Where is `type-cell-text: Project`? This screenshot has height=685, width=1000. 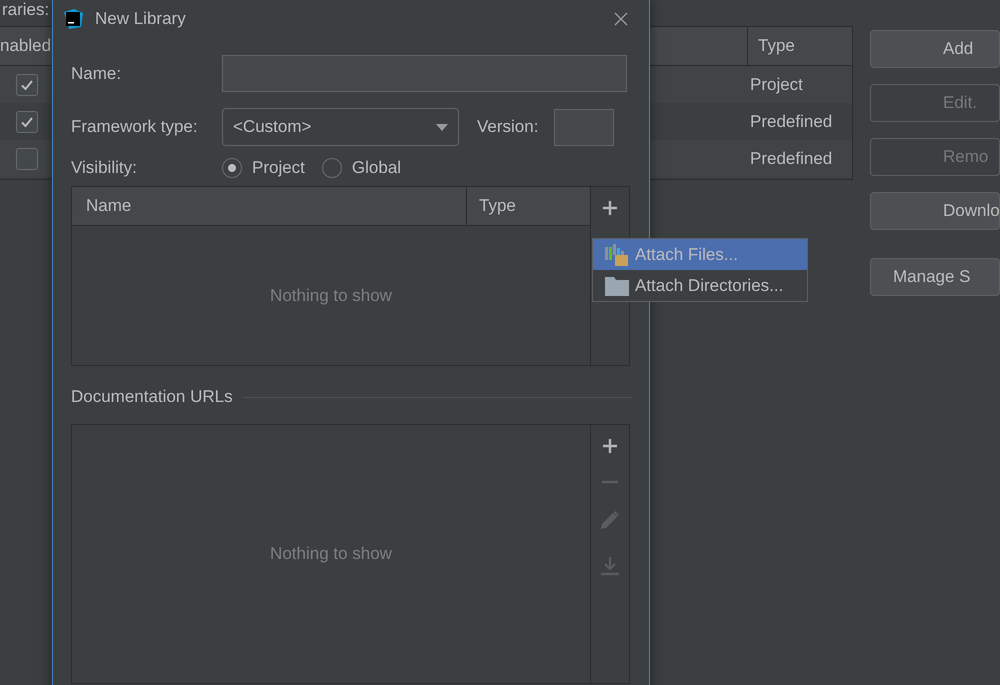 type-cell-text: Project is located at coordinates (777, 84).